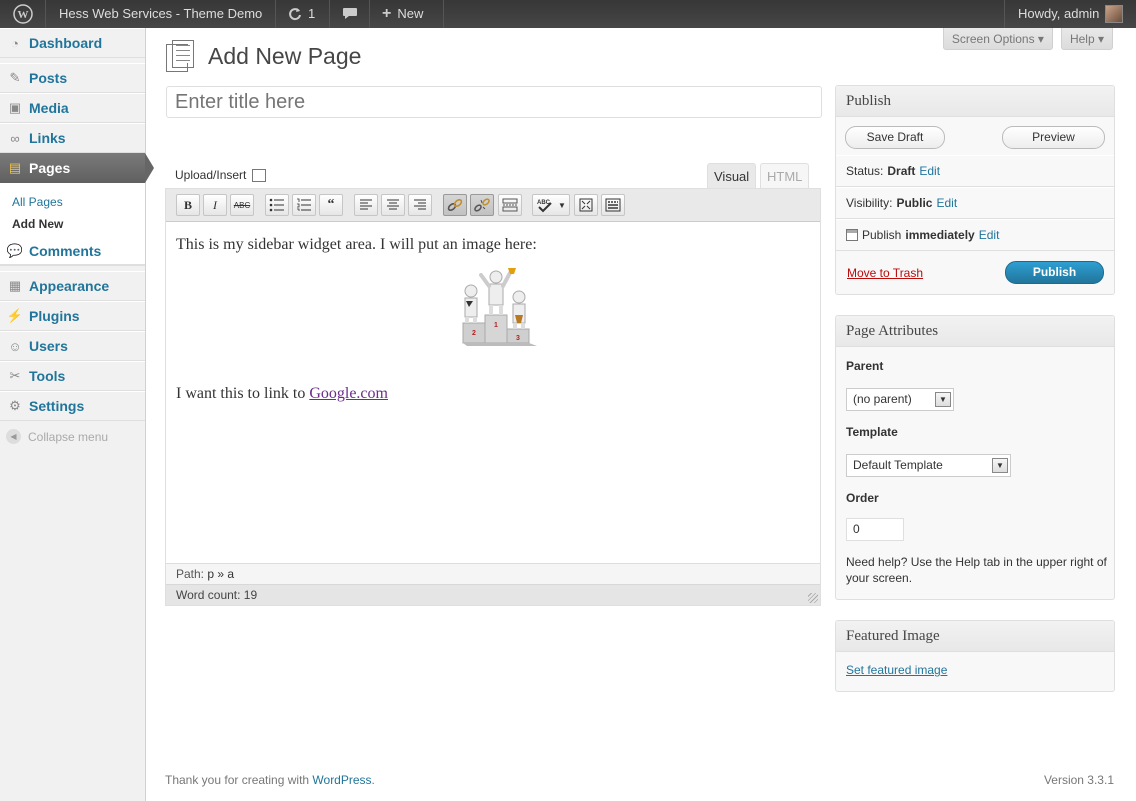 The image size is (1136, 801). I want to click on save-draft-button: Save Draft, so click(895, 137).